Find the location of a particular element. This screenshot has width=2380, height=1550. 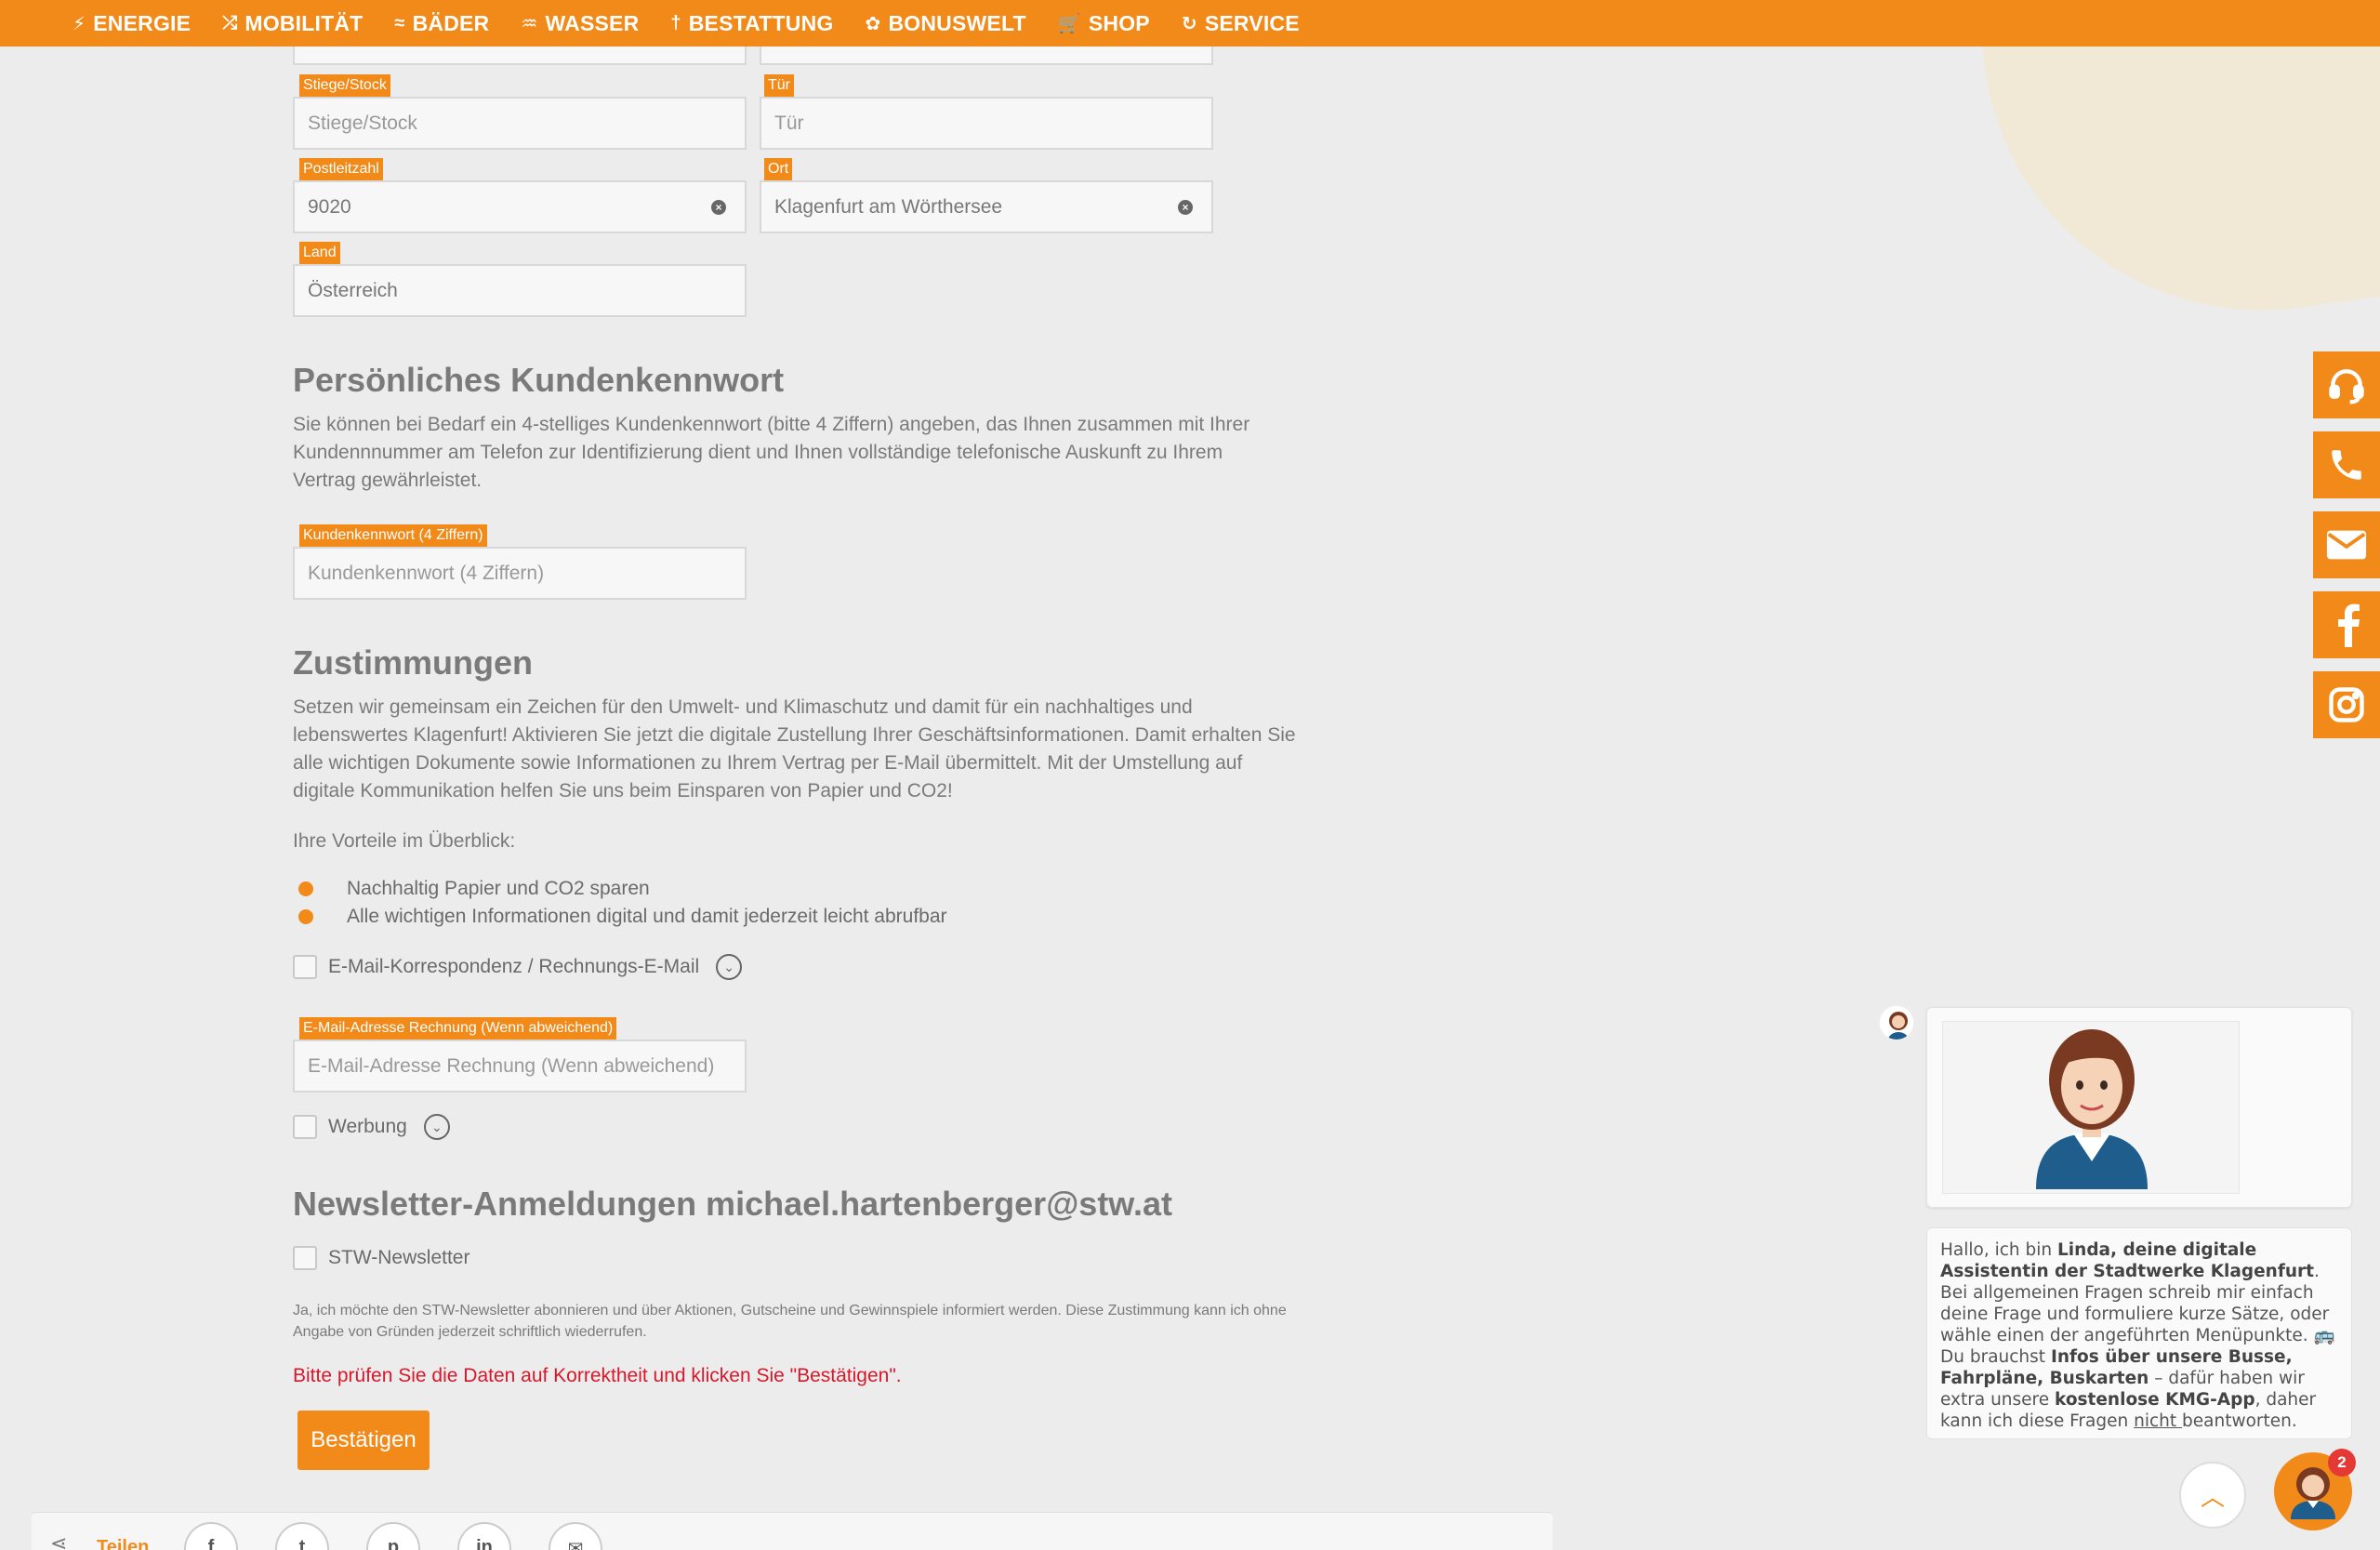

newsletter-checkbox is located at coordinates (305, 1258).